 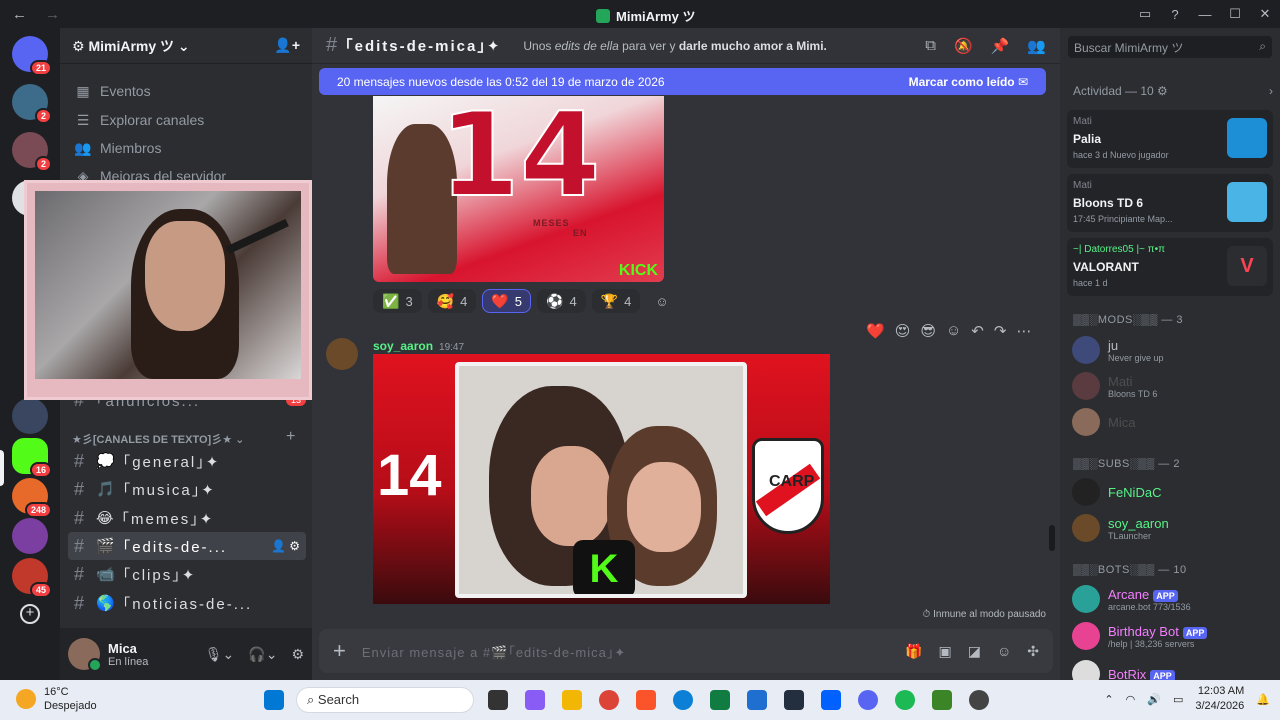 What do you see at coordinates (968, 82) in the screenshot?
I see `mark-as-read-button: Marcar como leído ✉` at bounding box center [968, 82].